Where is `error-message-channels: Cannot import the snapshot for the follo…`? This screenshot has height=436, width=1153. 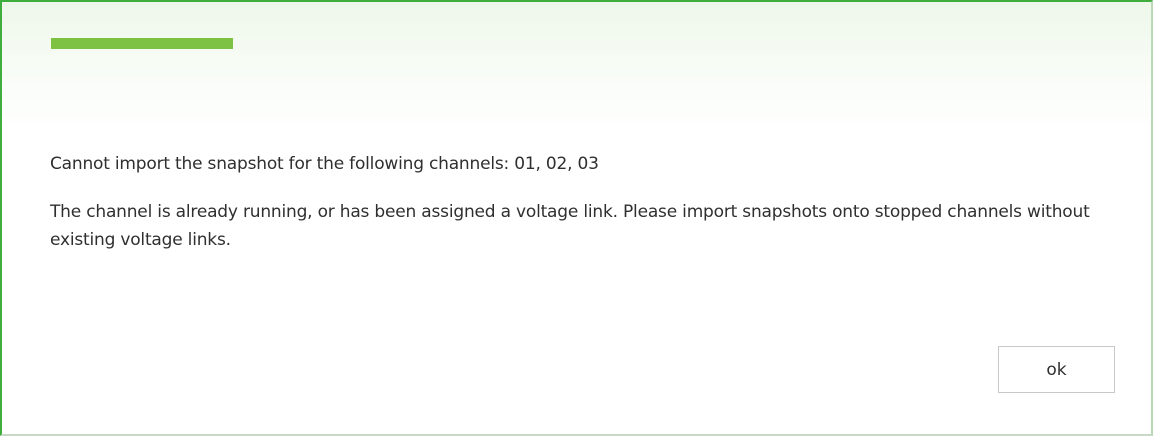
error-message-channels: Cannot import the snapshot for the follo… is located at coordinates (324, 164).